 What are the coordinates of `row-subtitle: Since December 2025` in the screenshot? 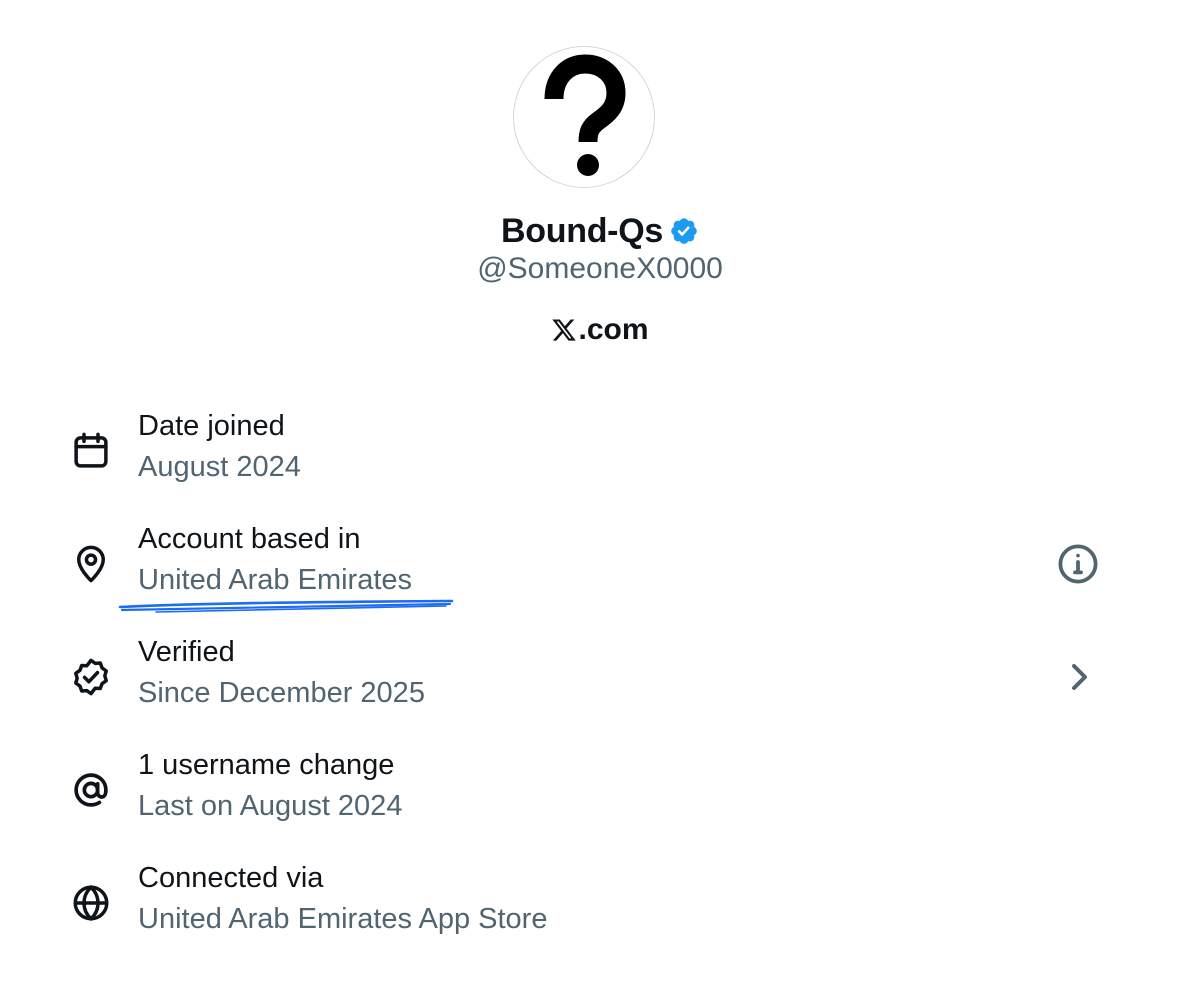 It's located at (281, 693).